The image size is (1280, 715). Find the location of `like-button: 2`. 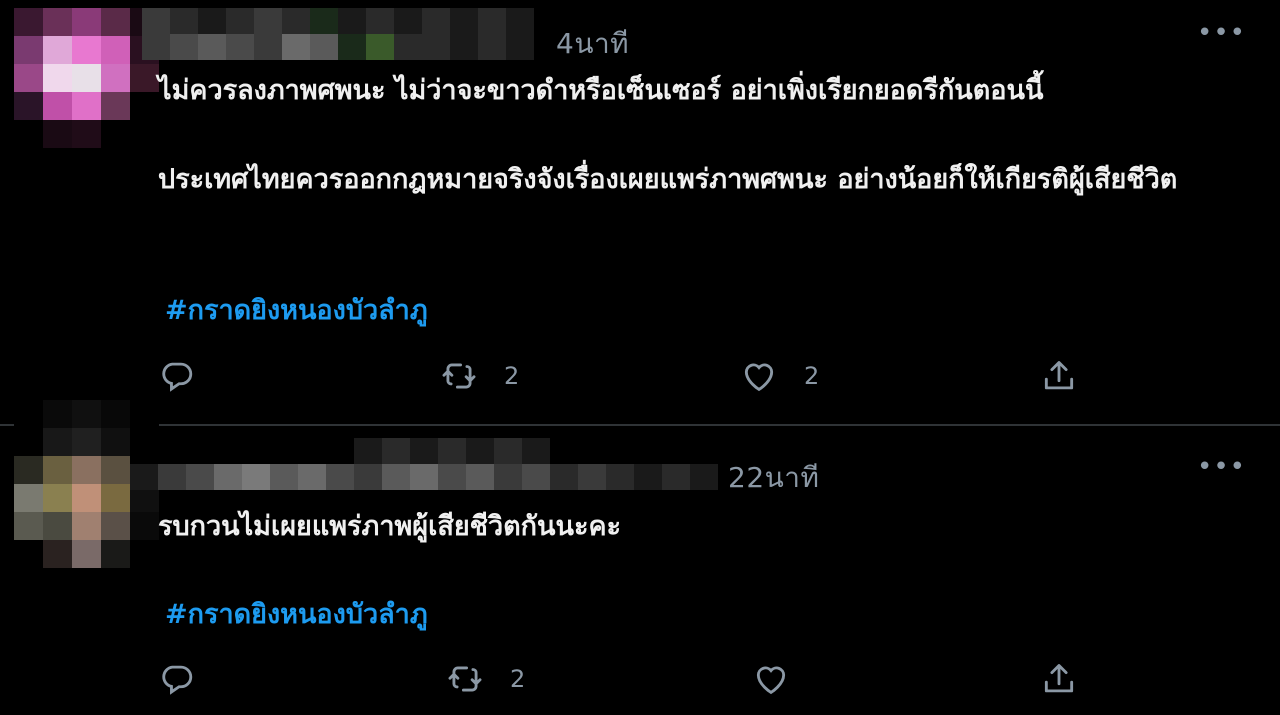

like-button: 2 is located at coordinates (779, 376).